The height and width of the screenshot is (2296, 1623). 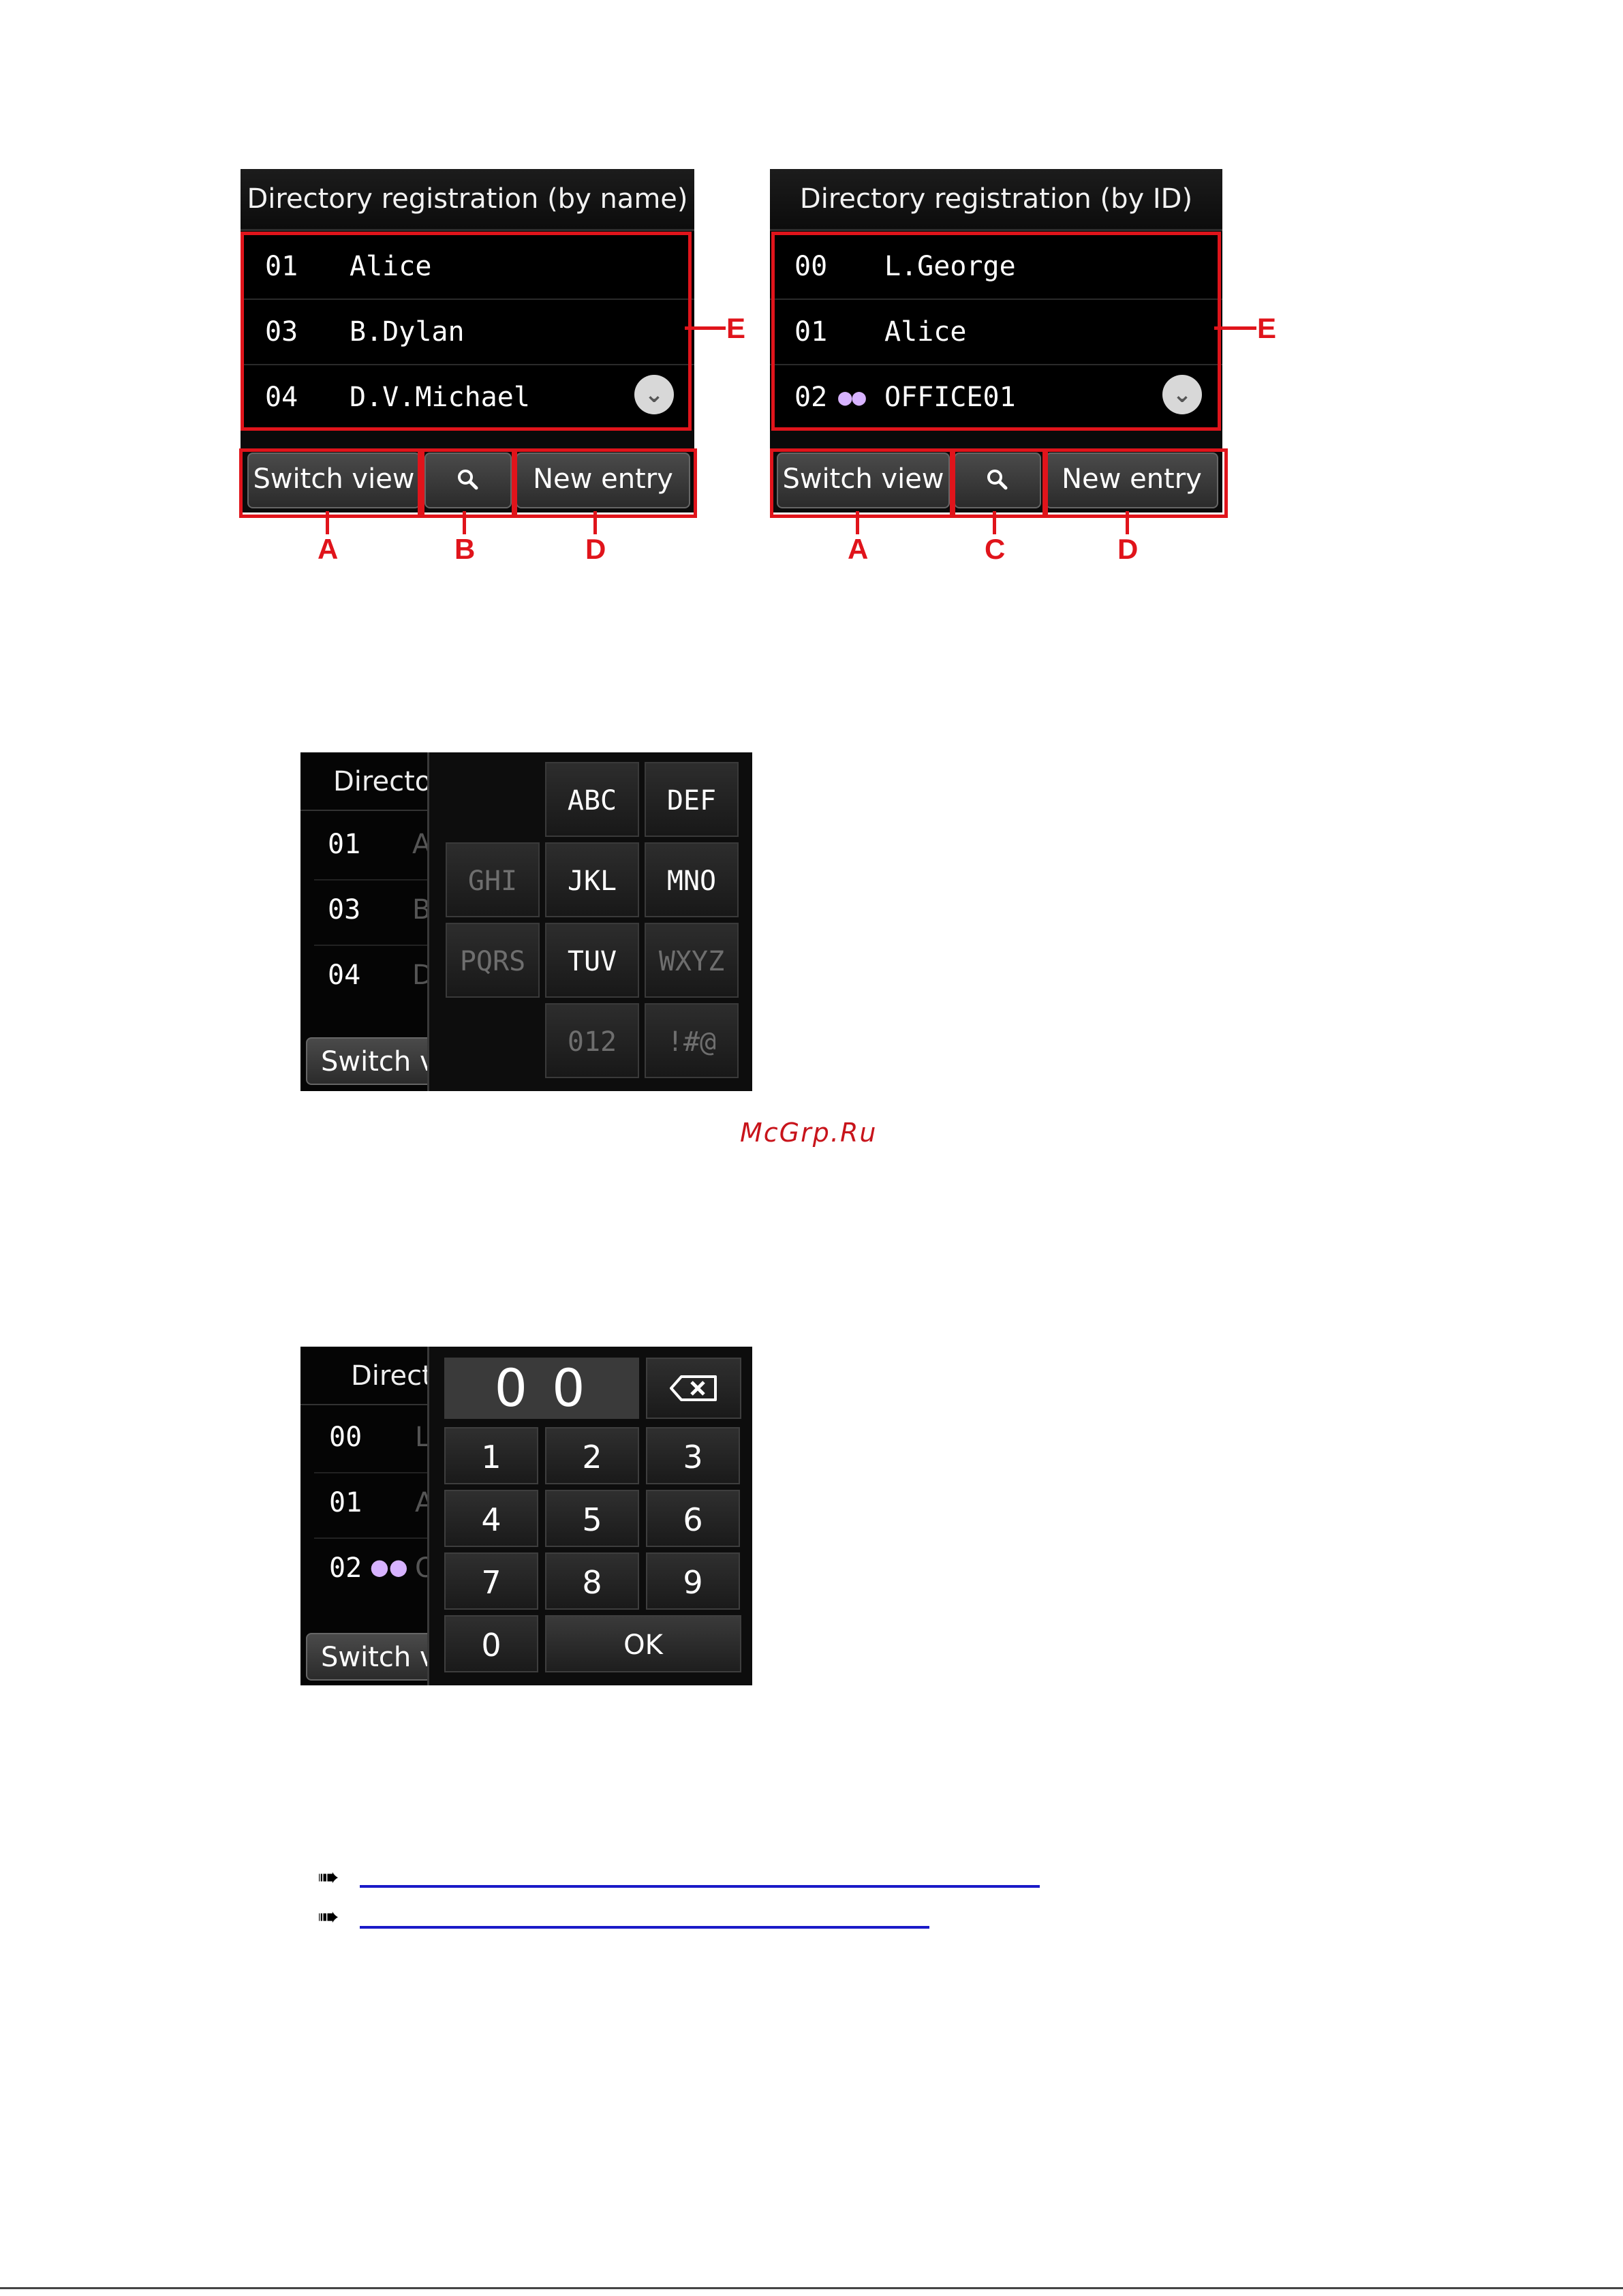 I want to click on footer-rule, so click(x=811, y=2288).